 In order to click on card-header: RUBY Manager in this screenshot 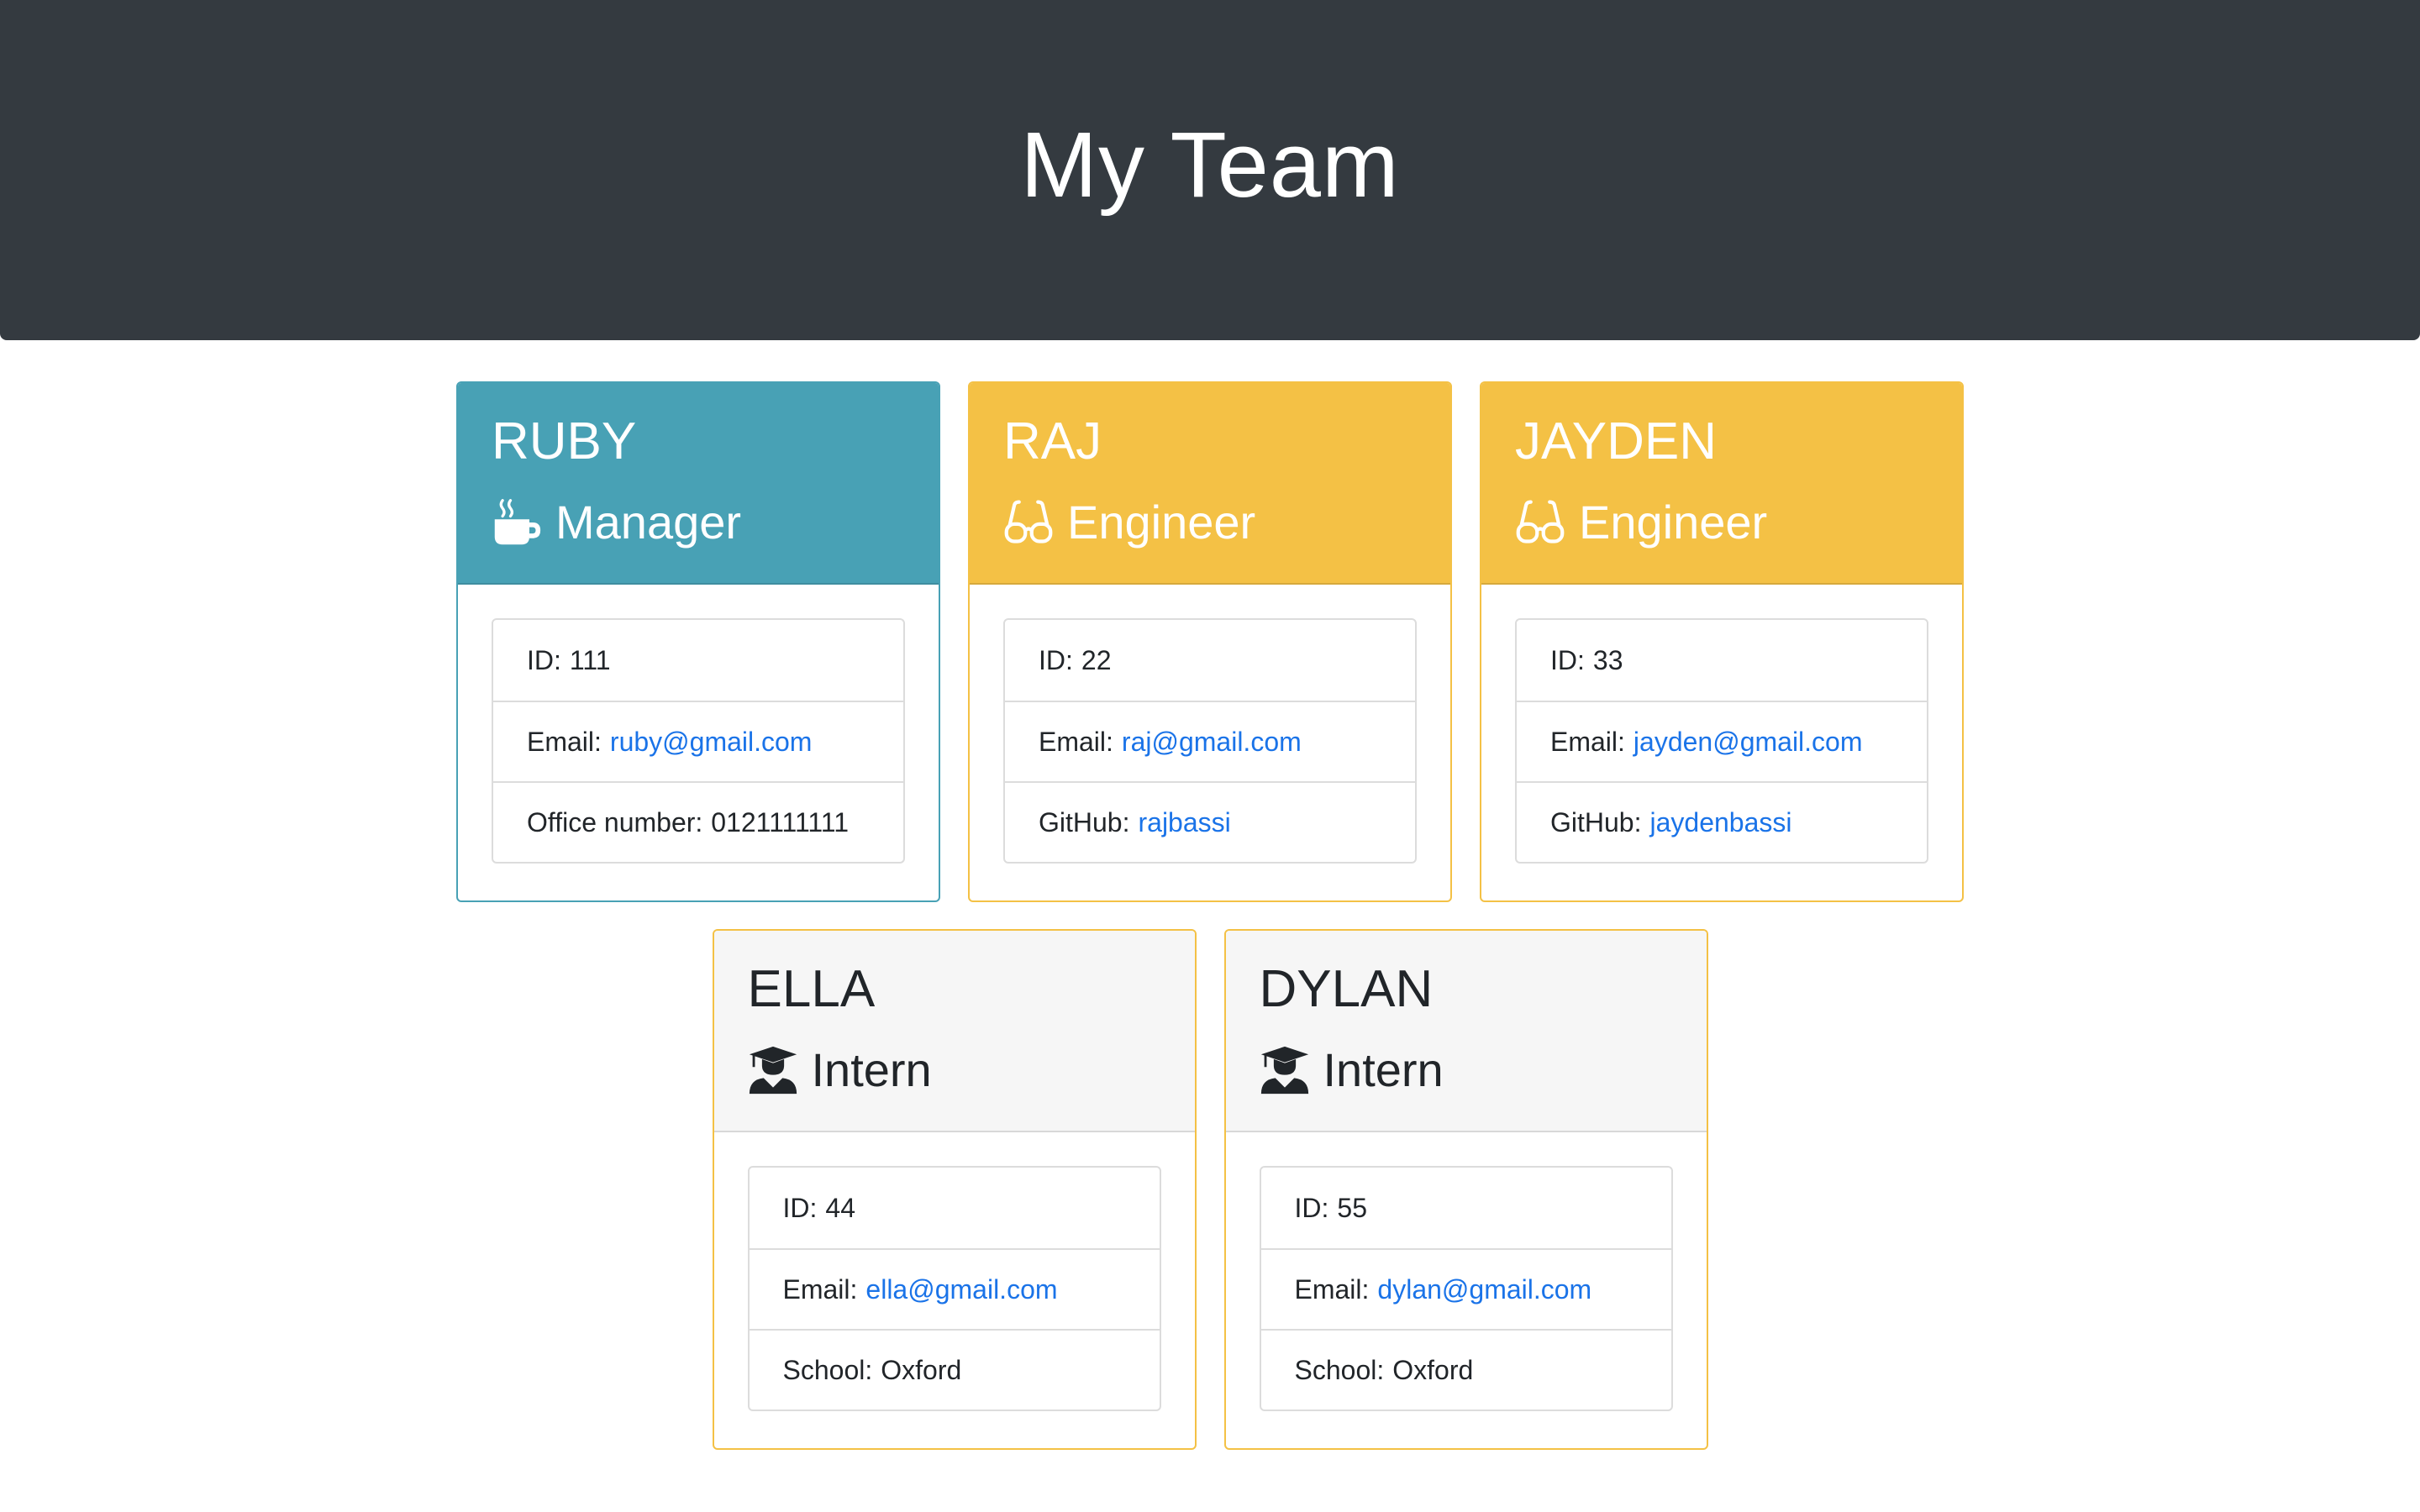, I will do `click(698, 484)`.